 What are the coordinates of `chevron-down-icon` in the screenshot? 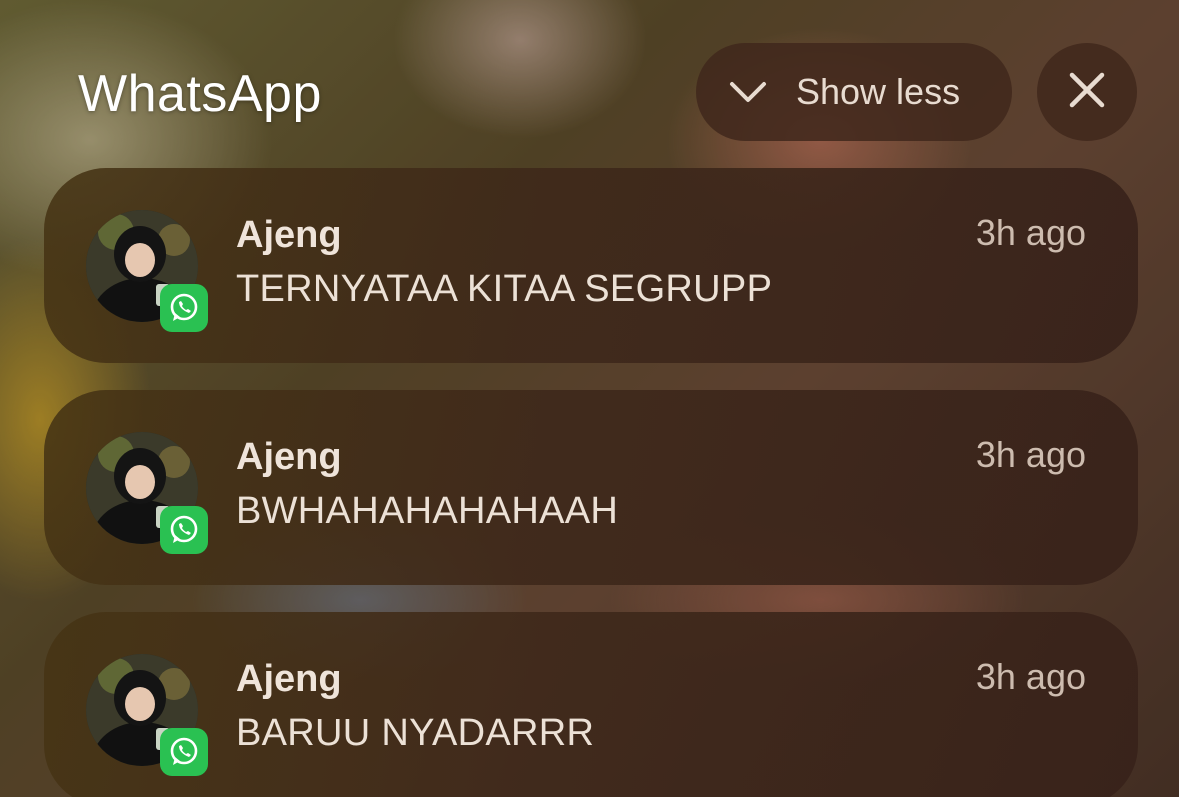 It's located at (748, 92).